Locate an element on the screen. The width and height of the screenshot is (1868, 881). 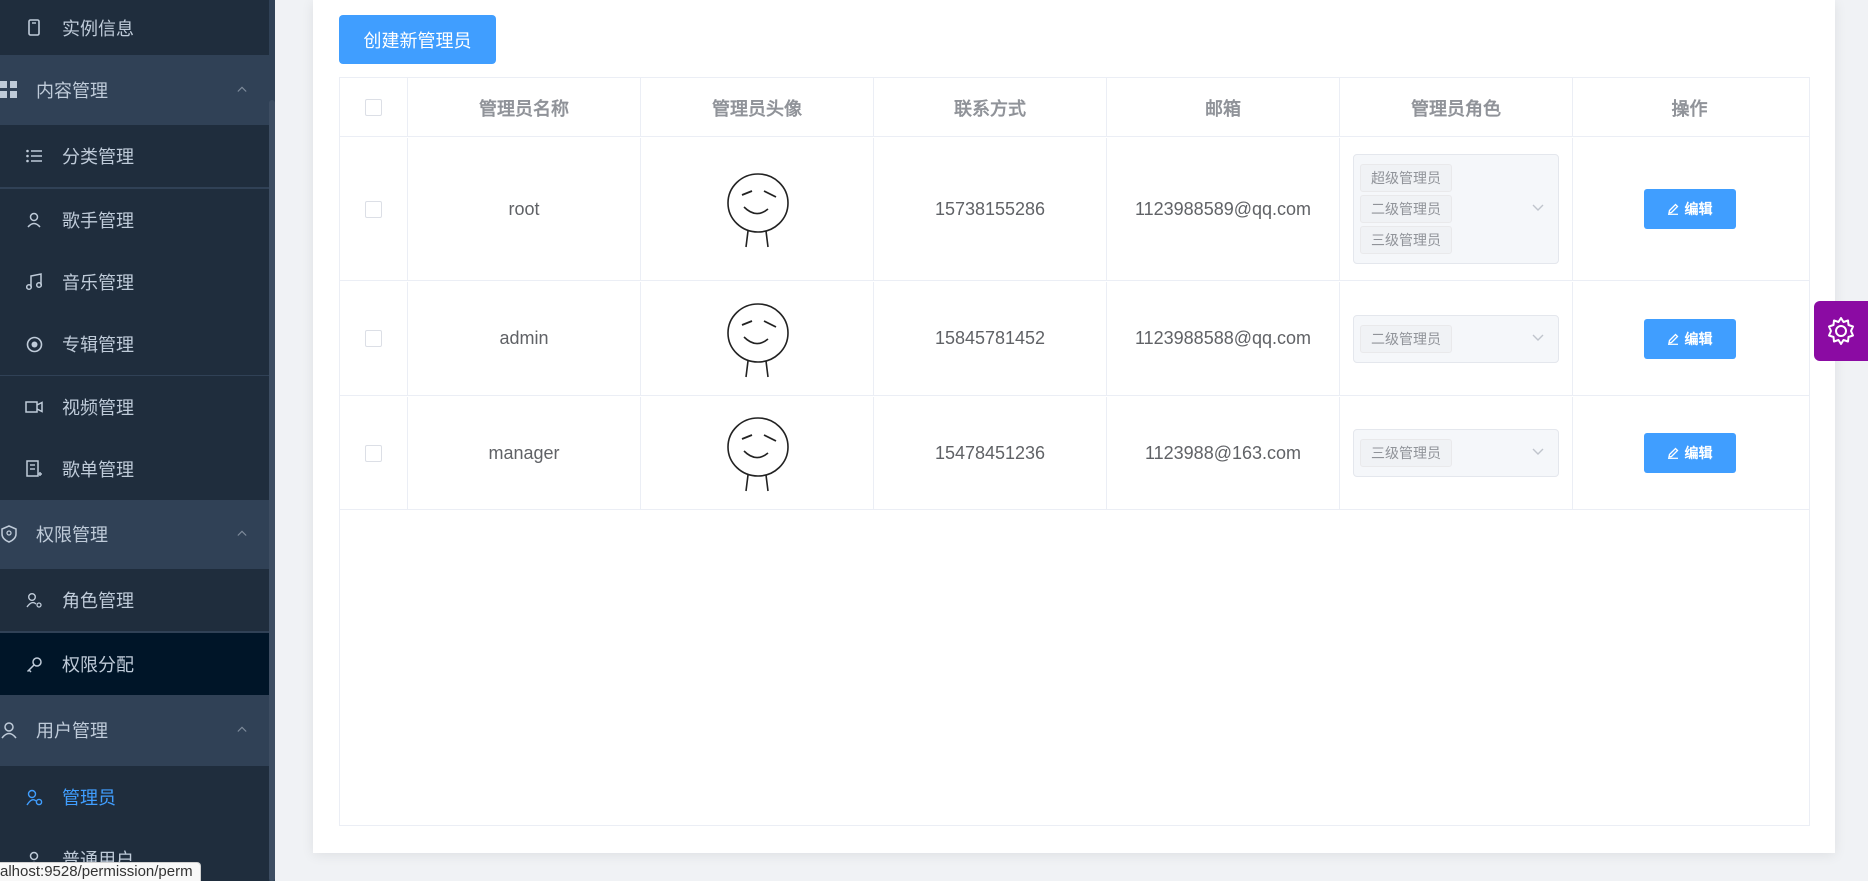
header-select-all is located at coordinates (374, 107).